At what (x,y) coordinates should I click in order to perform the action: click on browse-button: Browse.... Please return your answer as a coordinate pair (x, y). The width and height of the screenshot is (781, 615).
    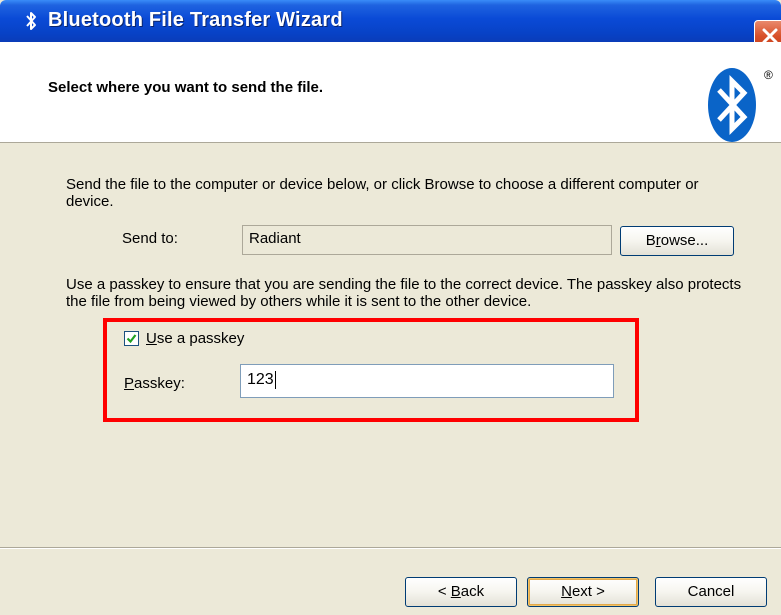
    Looking at the image, I should click on (677, 241).